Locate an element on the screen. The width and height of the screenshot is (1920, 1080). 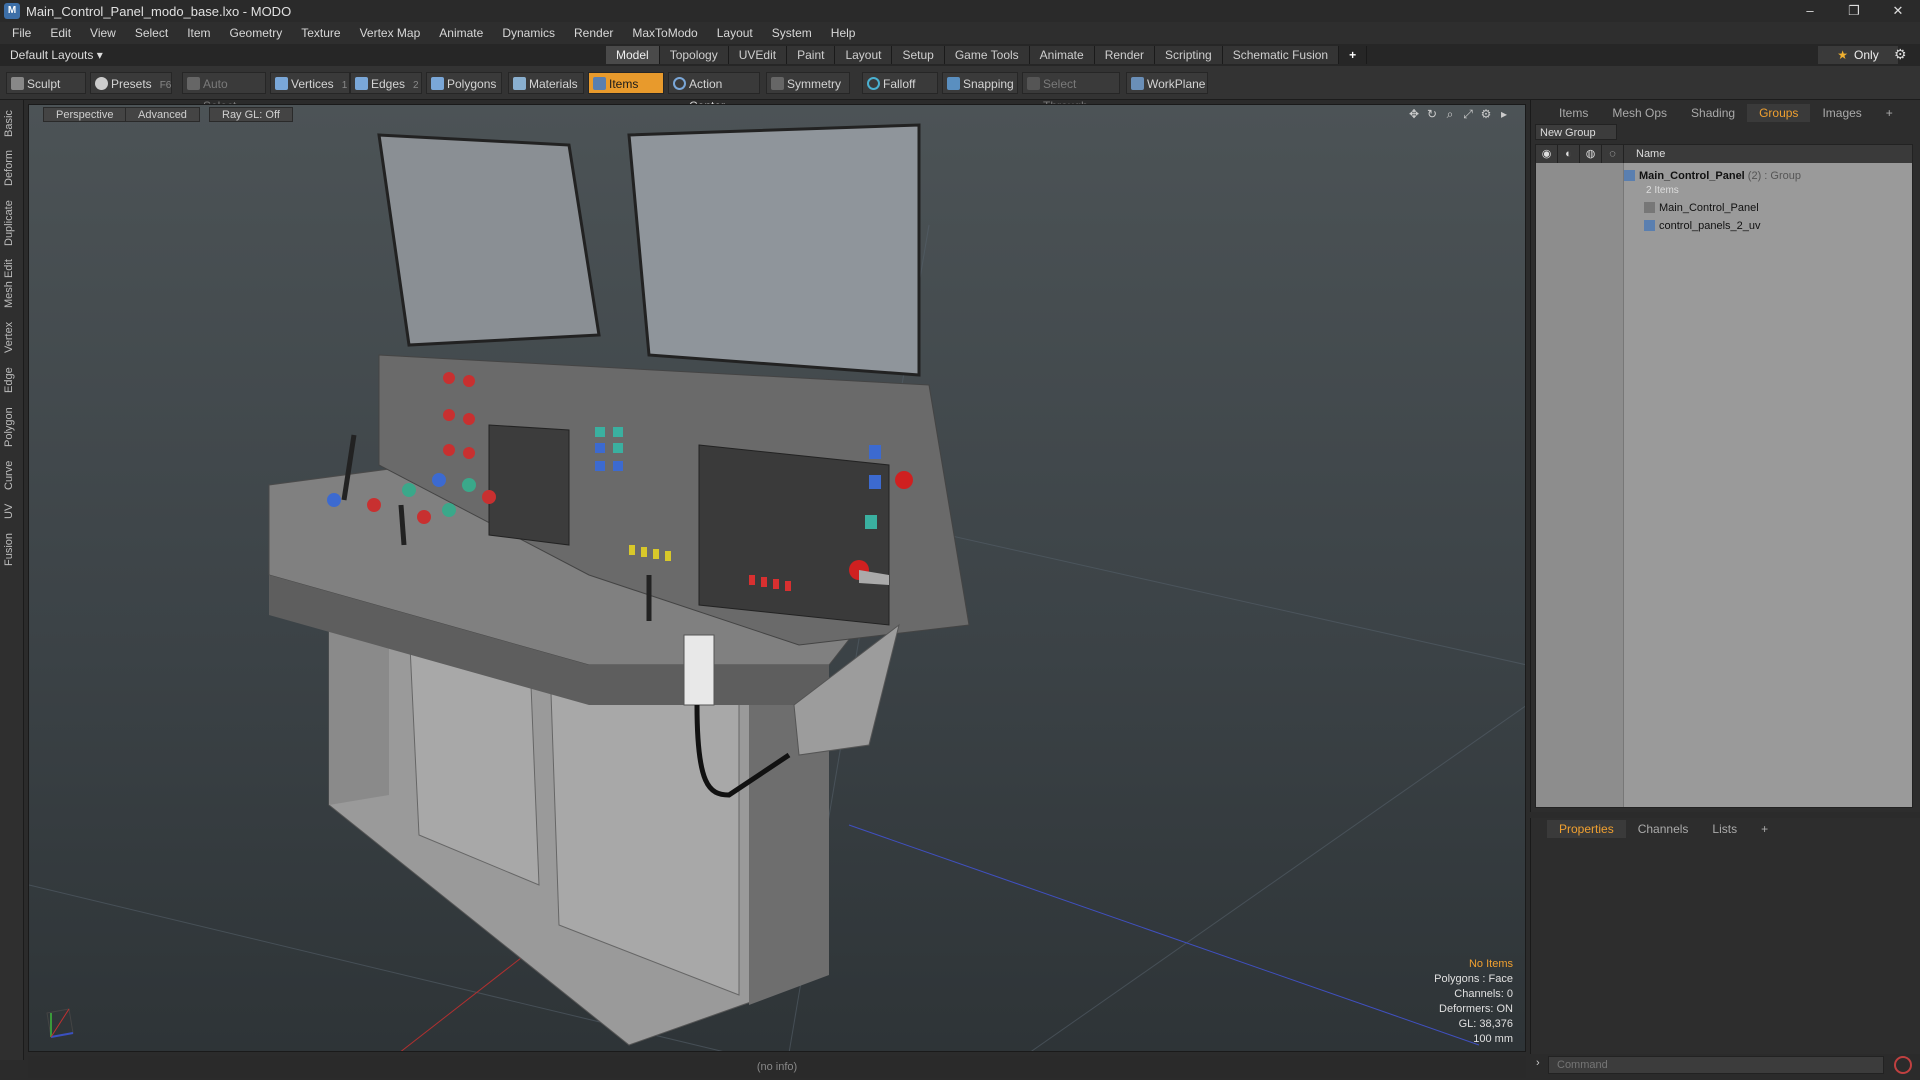
properties-tabs: Properties Channels Lists + is located at coordinates (1663, 829).